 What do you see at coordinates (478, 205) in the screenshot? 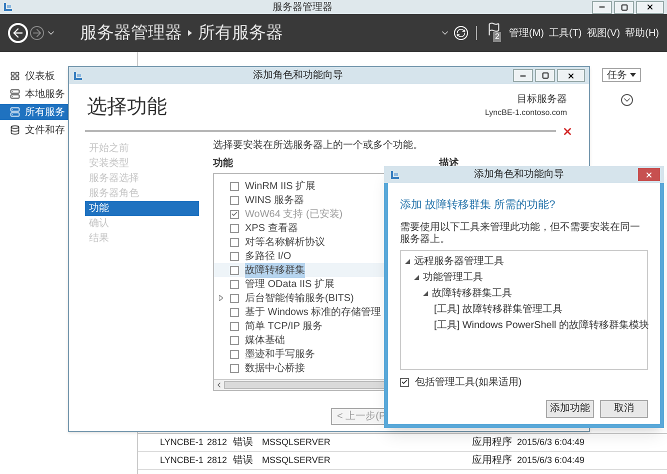
I see `dialog-heading: 添加 故障转移群集 所需的功能?` at bounding box center [478, 205].